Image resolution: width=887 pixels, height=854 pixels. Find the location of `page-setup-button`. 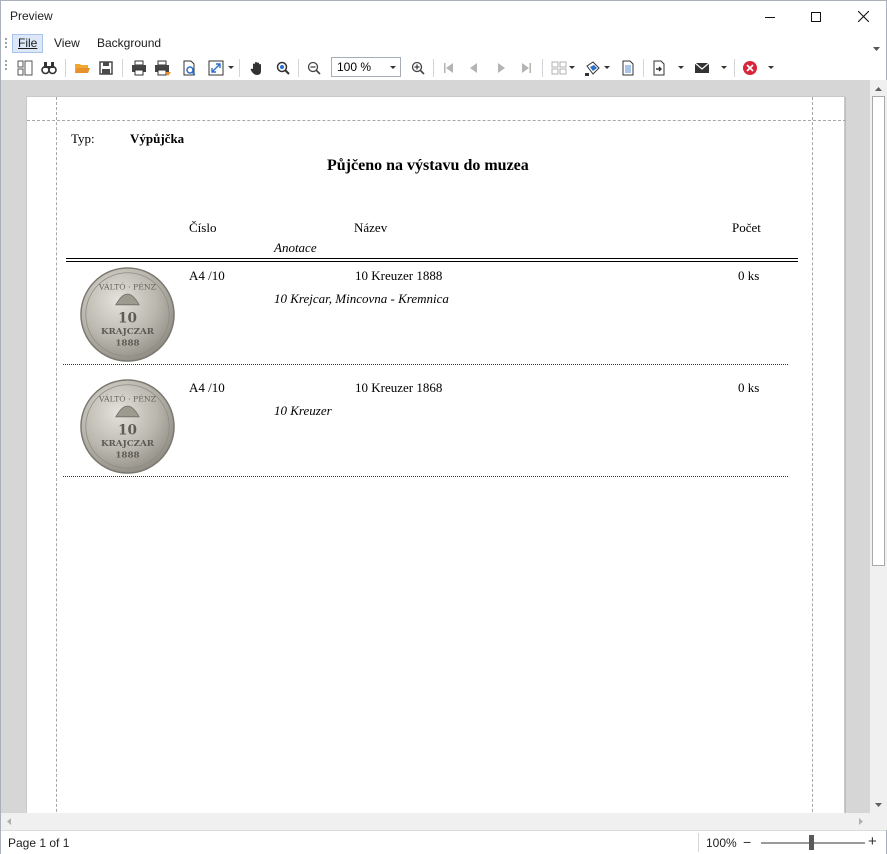

page-setup-button is located at coordinates (189, 68).